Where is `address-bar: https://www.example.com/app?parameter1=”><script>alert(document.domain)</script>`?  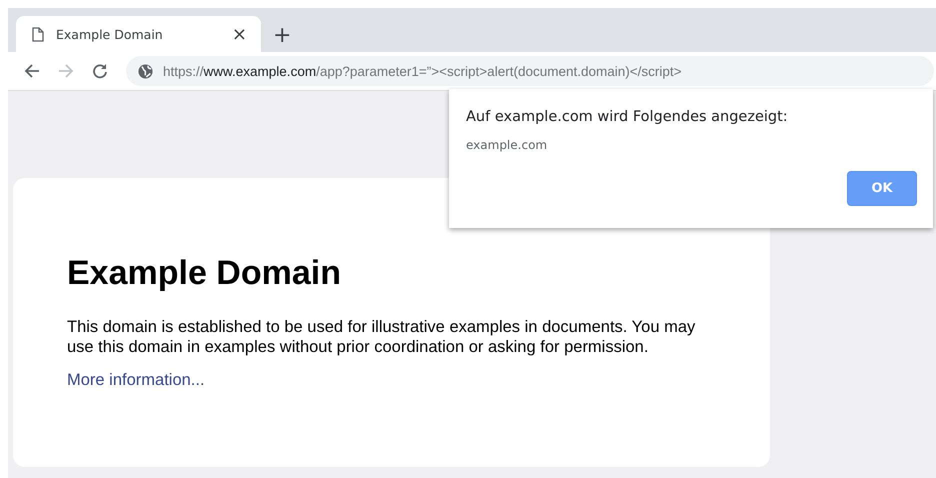 address-bar: https://www.example.com/app?parameter1=”><script>alert(document.domain)</script> is located at coordinates (530, 71).